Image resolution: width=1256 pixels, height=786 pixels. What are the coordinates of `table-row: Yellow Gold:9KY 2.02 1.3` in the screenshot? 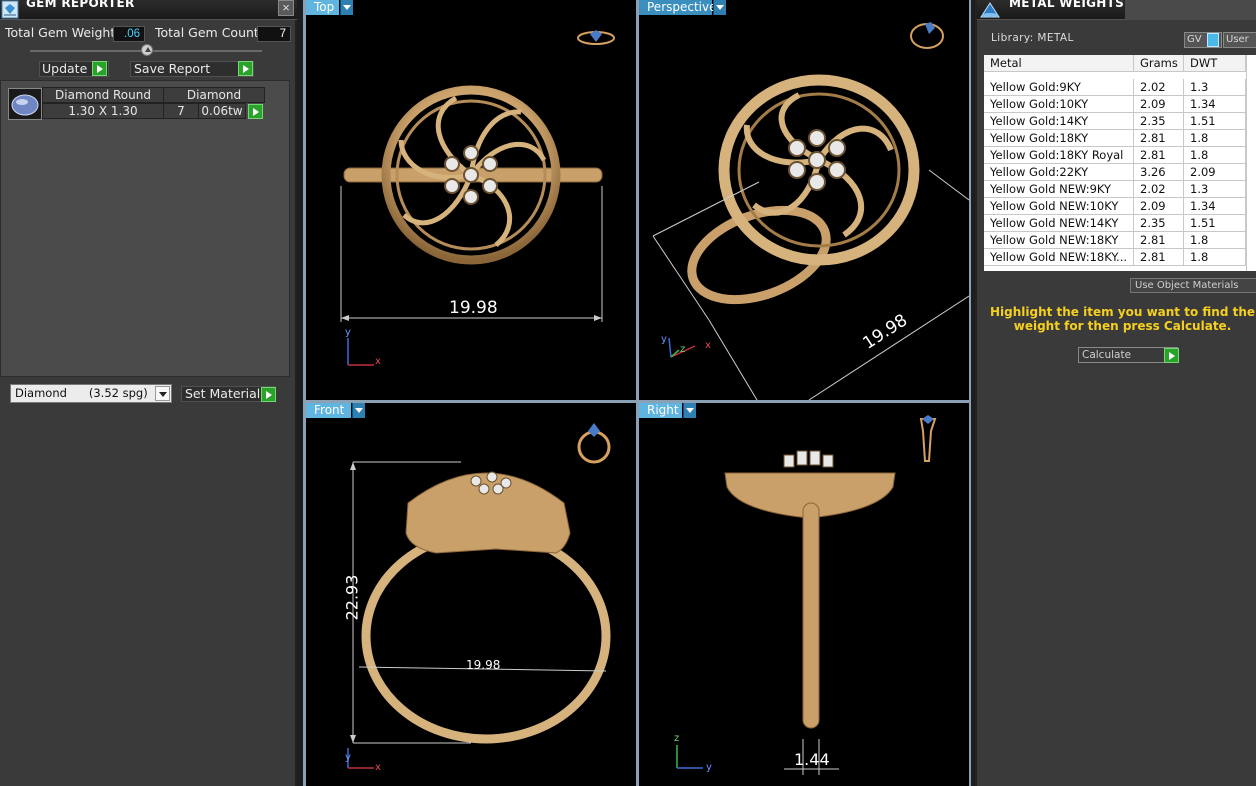 It's located at (1120, 87).